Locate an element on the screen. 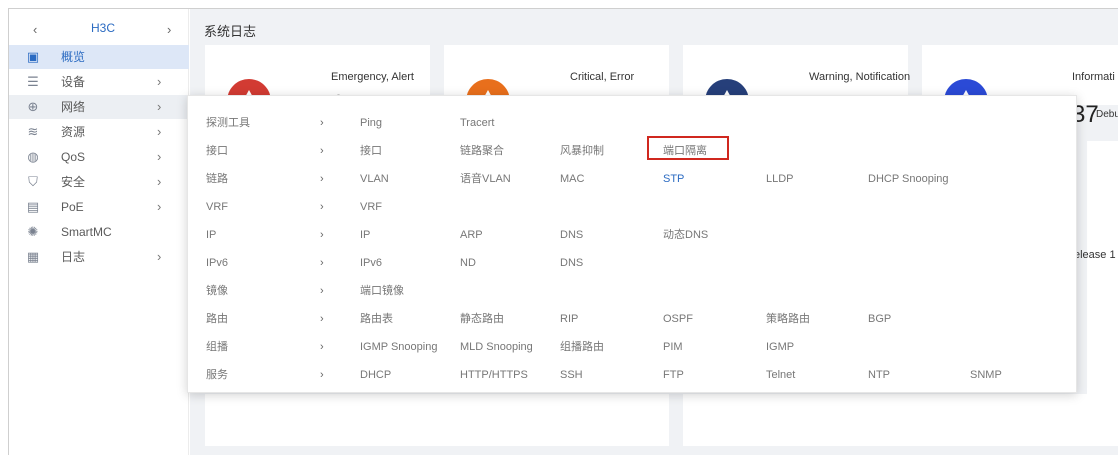  lower-panel-right is located at coordinates (900, 420).